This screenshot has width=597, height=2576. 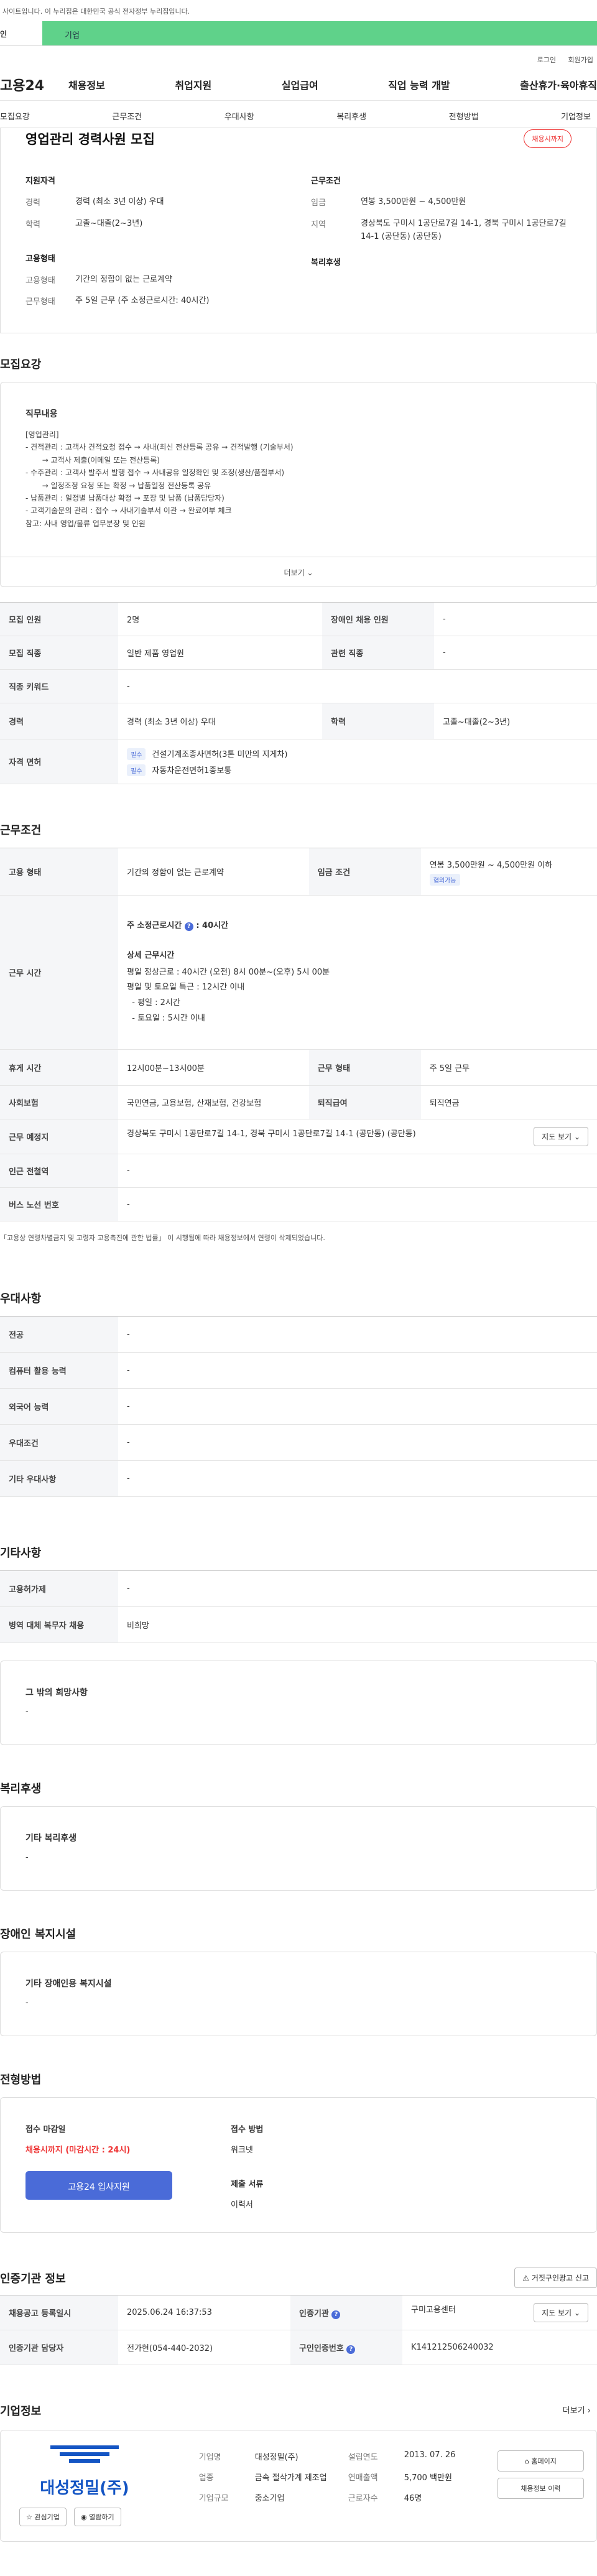 What do you see at coordinates (84, 2454) in the screenshot?
I see `company-logo-mark` at bounding box center [84, 2454].